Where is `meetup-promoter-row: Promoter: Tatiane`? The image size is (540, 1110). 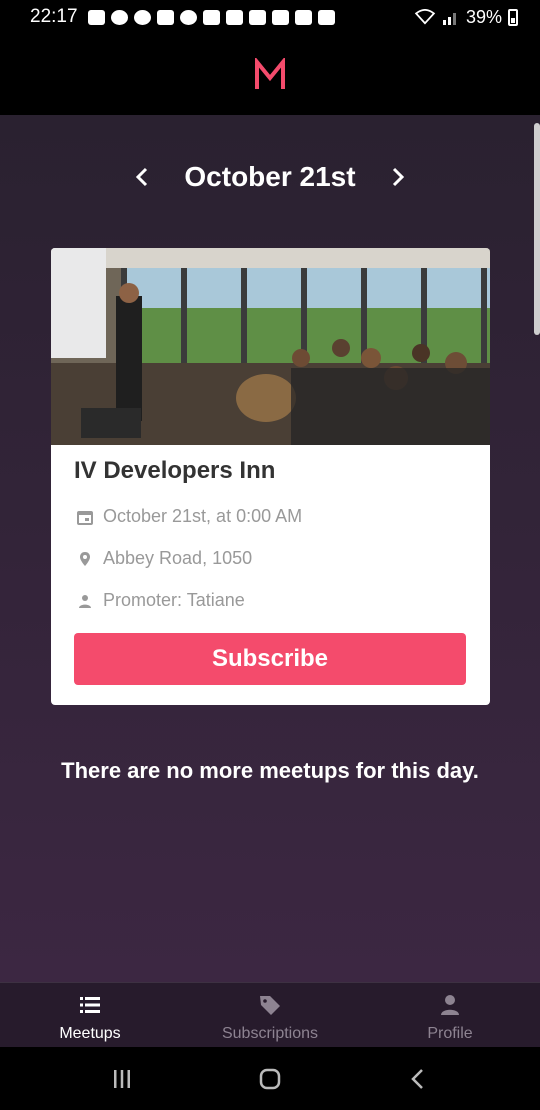 meetup-promoter-row: Promoter: Tatiane is located at coordinates (161, 600).